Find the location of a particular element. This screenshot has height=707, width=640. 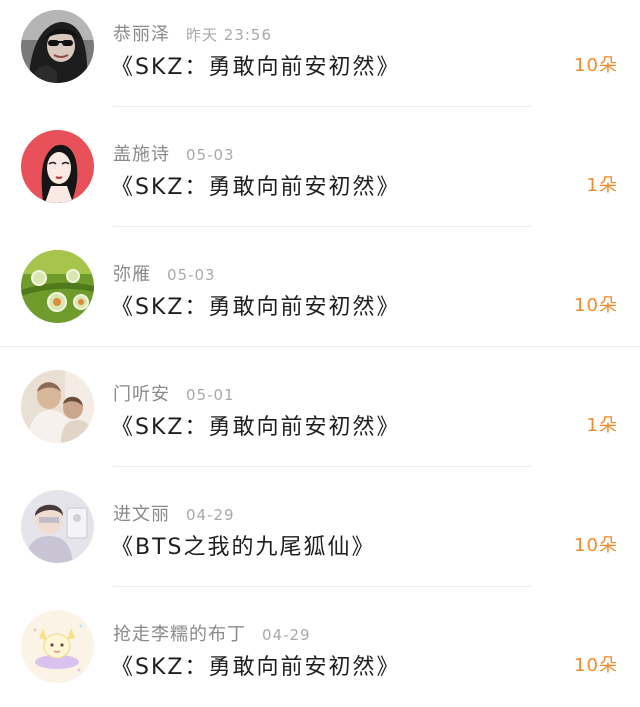

username: 盖施诗 05-03 is located at coordinates (174, 153).